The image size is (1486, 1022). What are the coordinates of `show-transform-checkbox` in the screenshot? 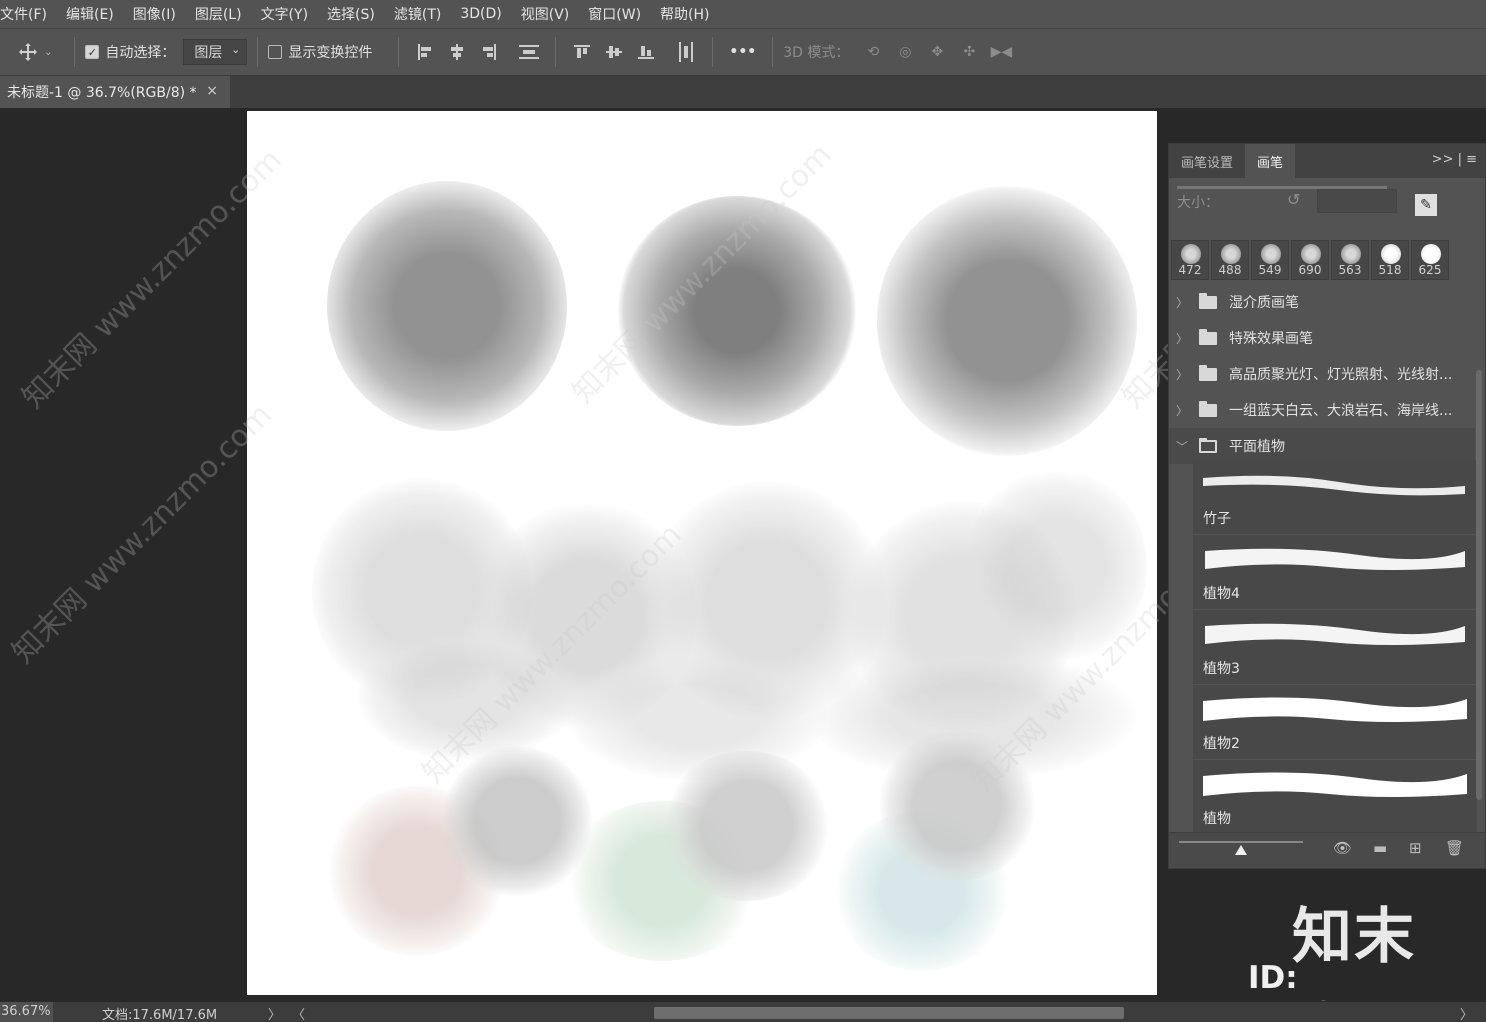 It's located at (275, 52).